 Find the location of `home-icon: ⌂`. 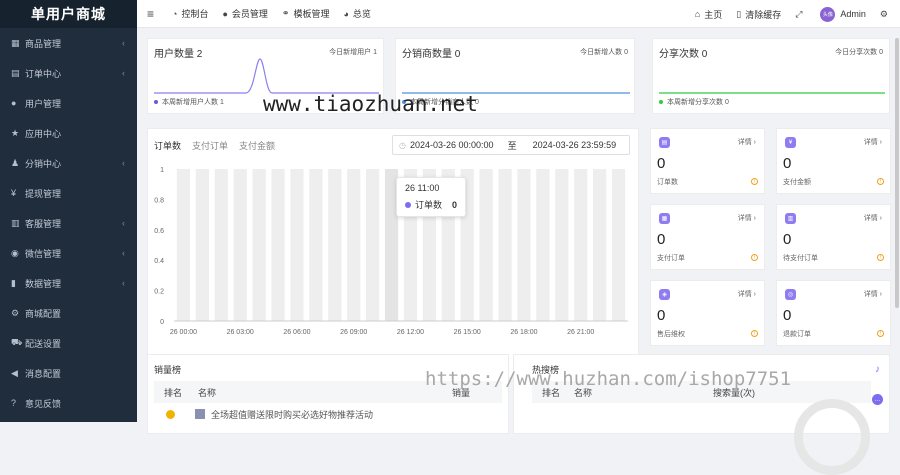

home-icon: ⌂ is located at coordinates (697, 14).